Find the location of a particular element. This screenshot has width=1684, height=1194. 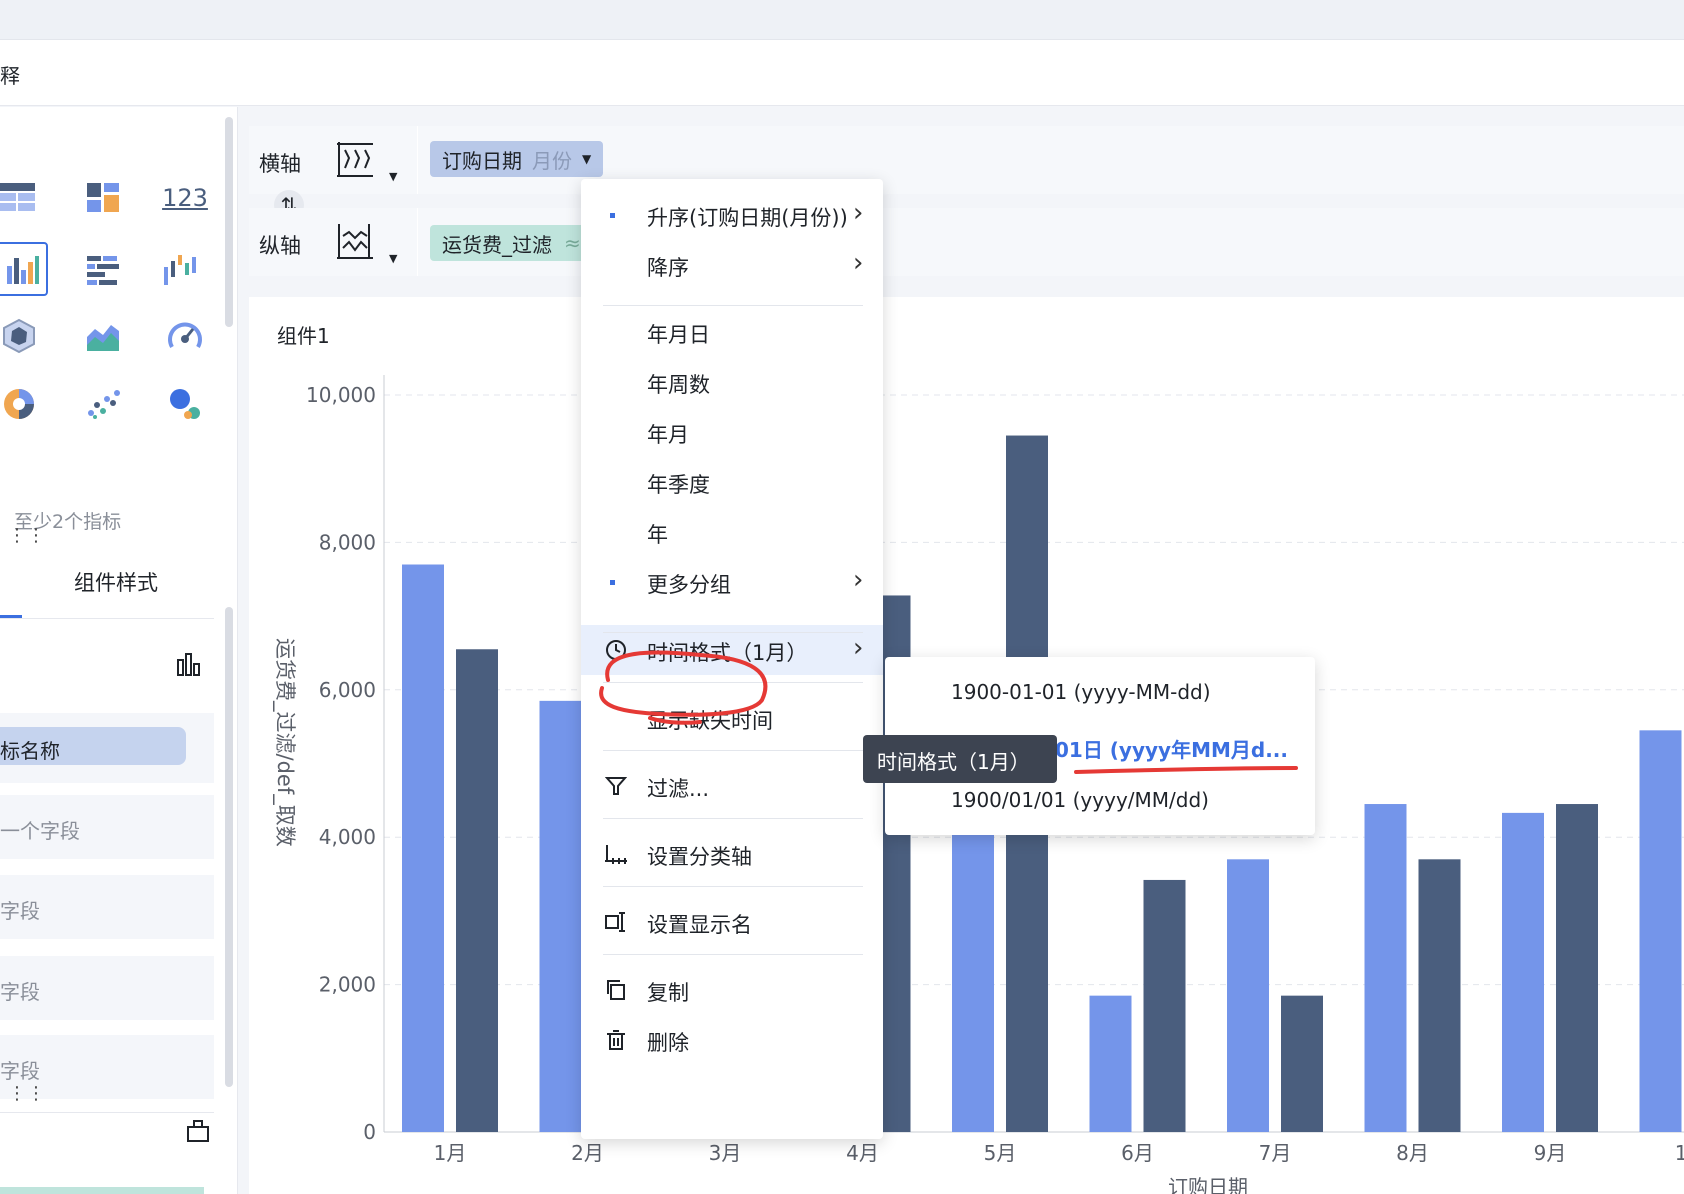

menu-item-label: 显示缺失时间 is located at coordinates (710, 721).